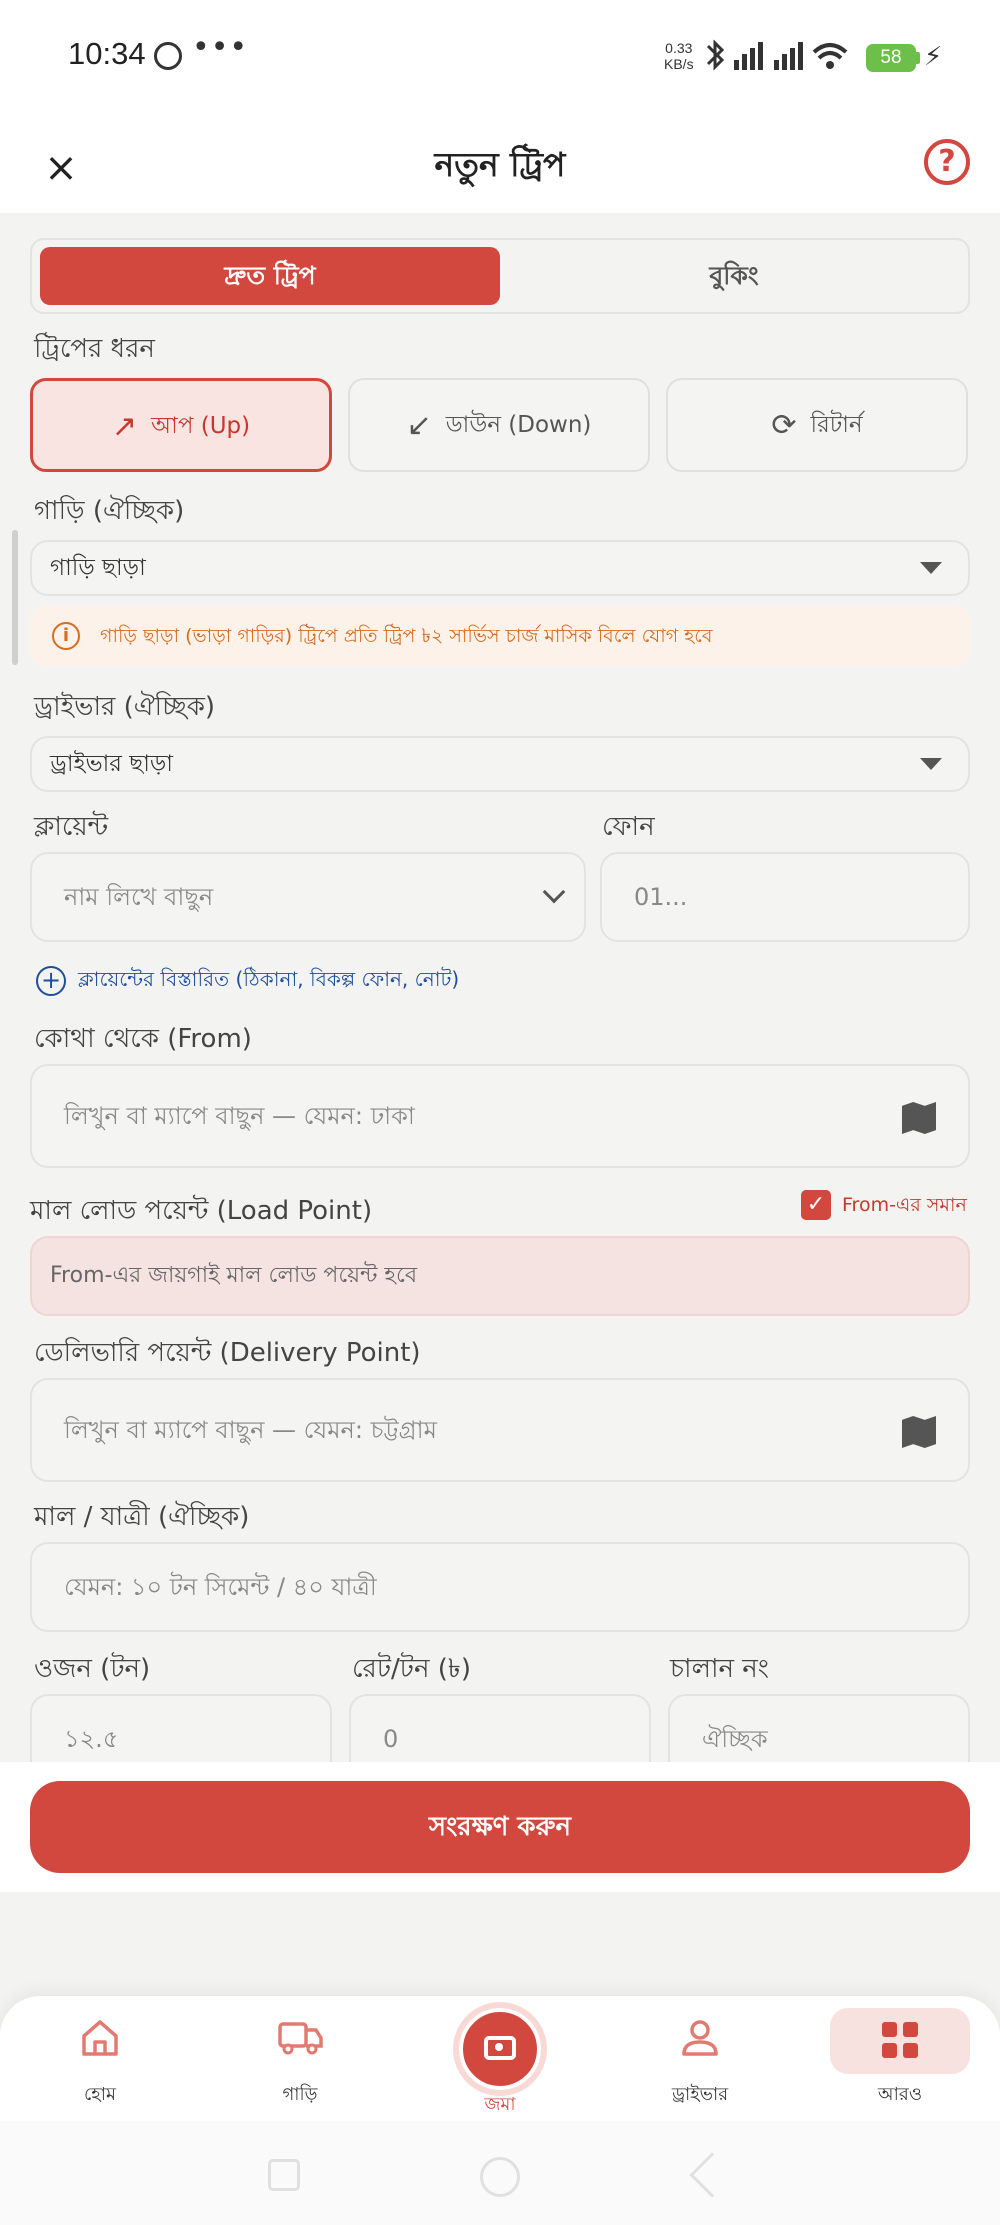  What do you see at coordinates (679, 64) in the screenshot?
I see `network-speed-unit: KB/s` at bounding box center [679, 64].